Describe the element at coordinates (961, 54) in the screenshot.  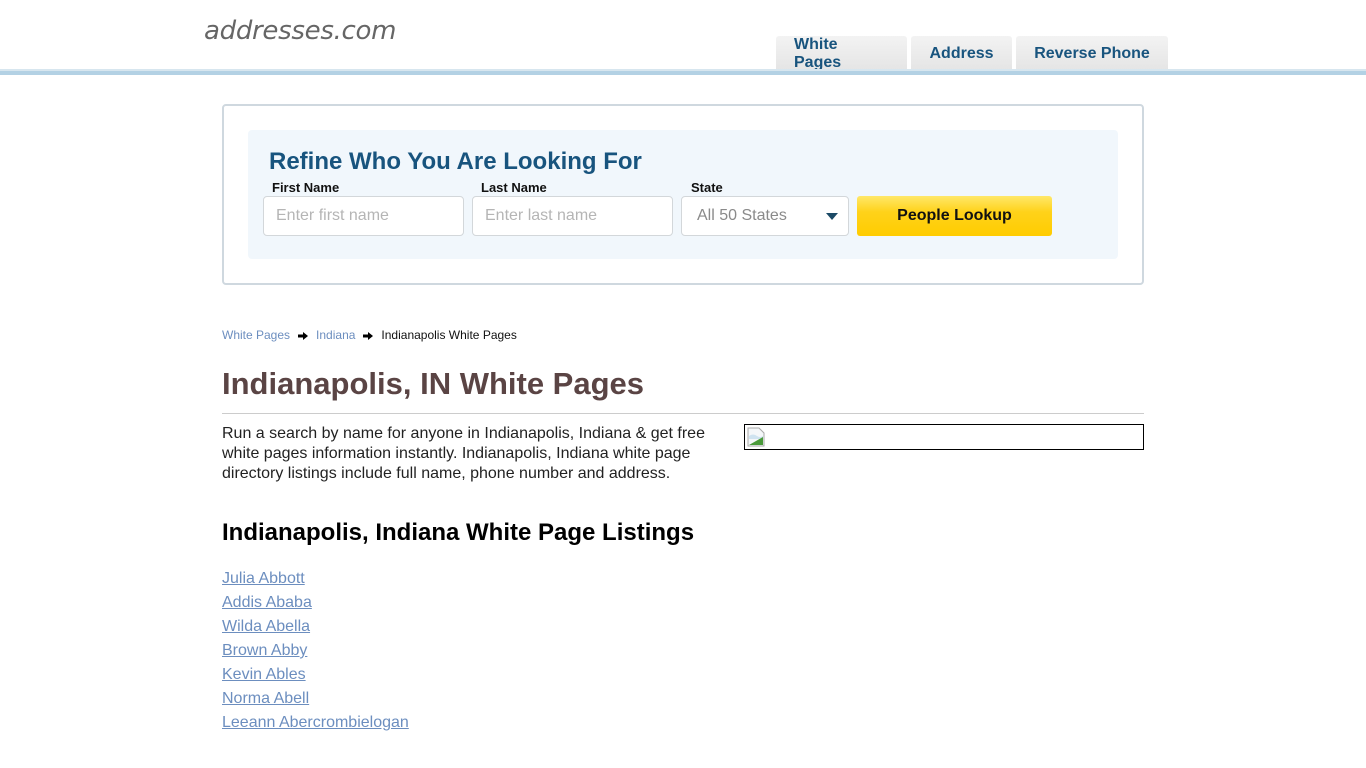
I see `nav-tab-address: Address` at that location.